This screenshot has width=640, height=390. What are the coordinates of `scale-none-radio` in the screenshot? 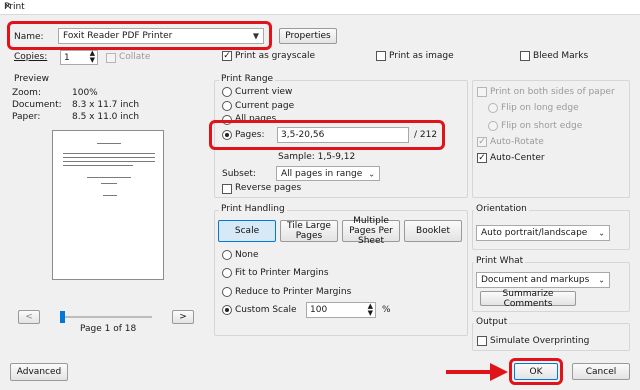 It's located at (227, 255).